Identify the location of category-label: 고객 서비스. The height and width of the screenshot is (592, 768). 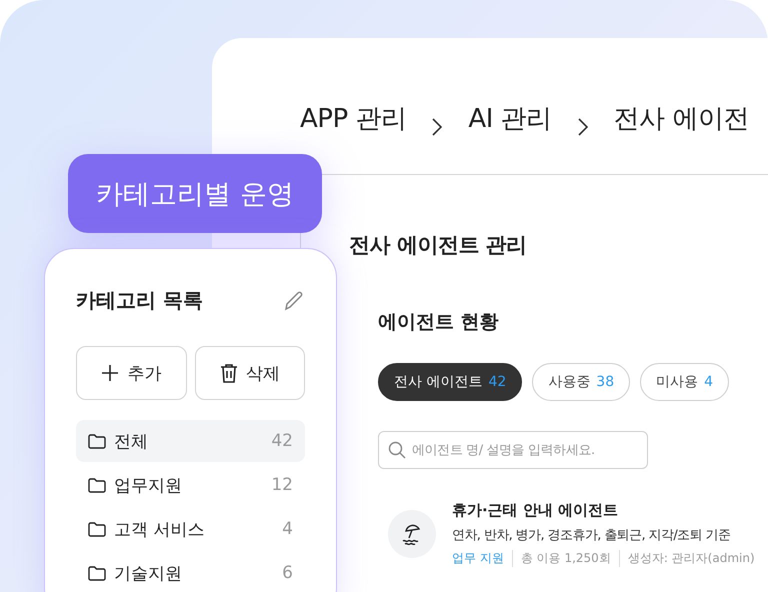
(160, 529).